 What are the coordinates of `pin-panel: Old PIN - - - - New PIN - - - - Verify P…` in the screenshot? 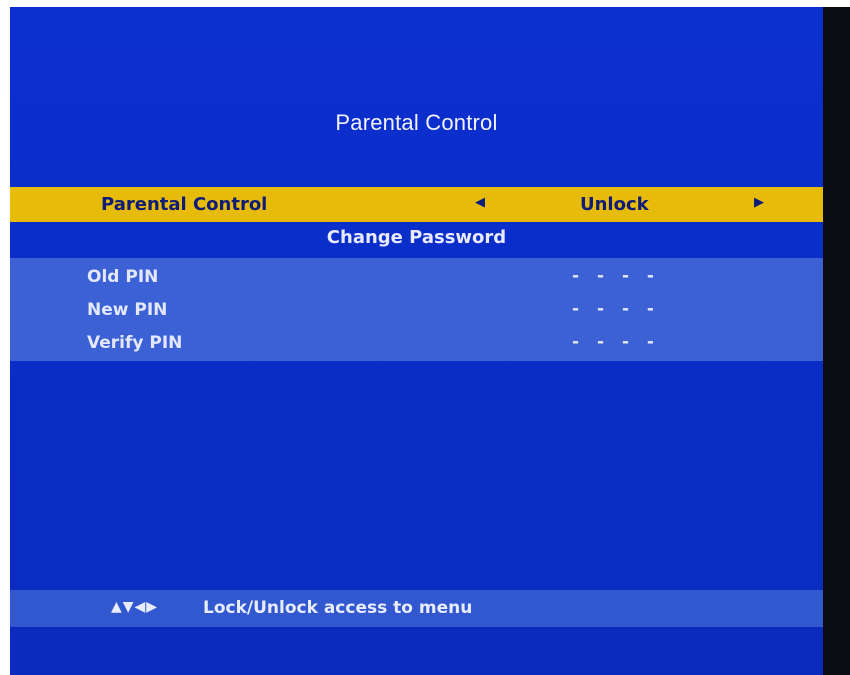 It's located at (416, 309).